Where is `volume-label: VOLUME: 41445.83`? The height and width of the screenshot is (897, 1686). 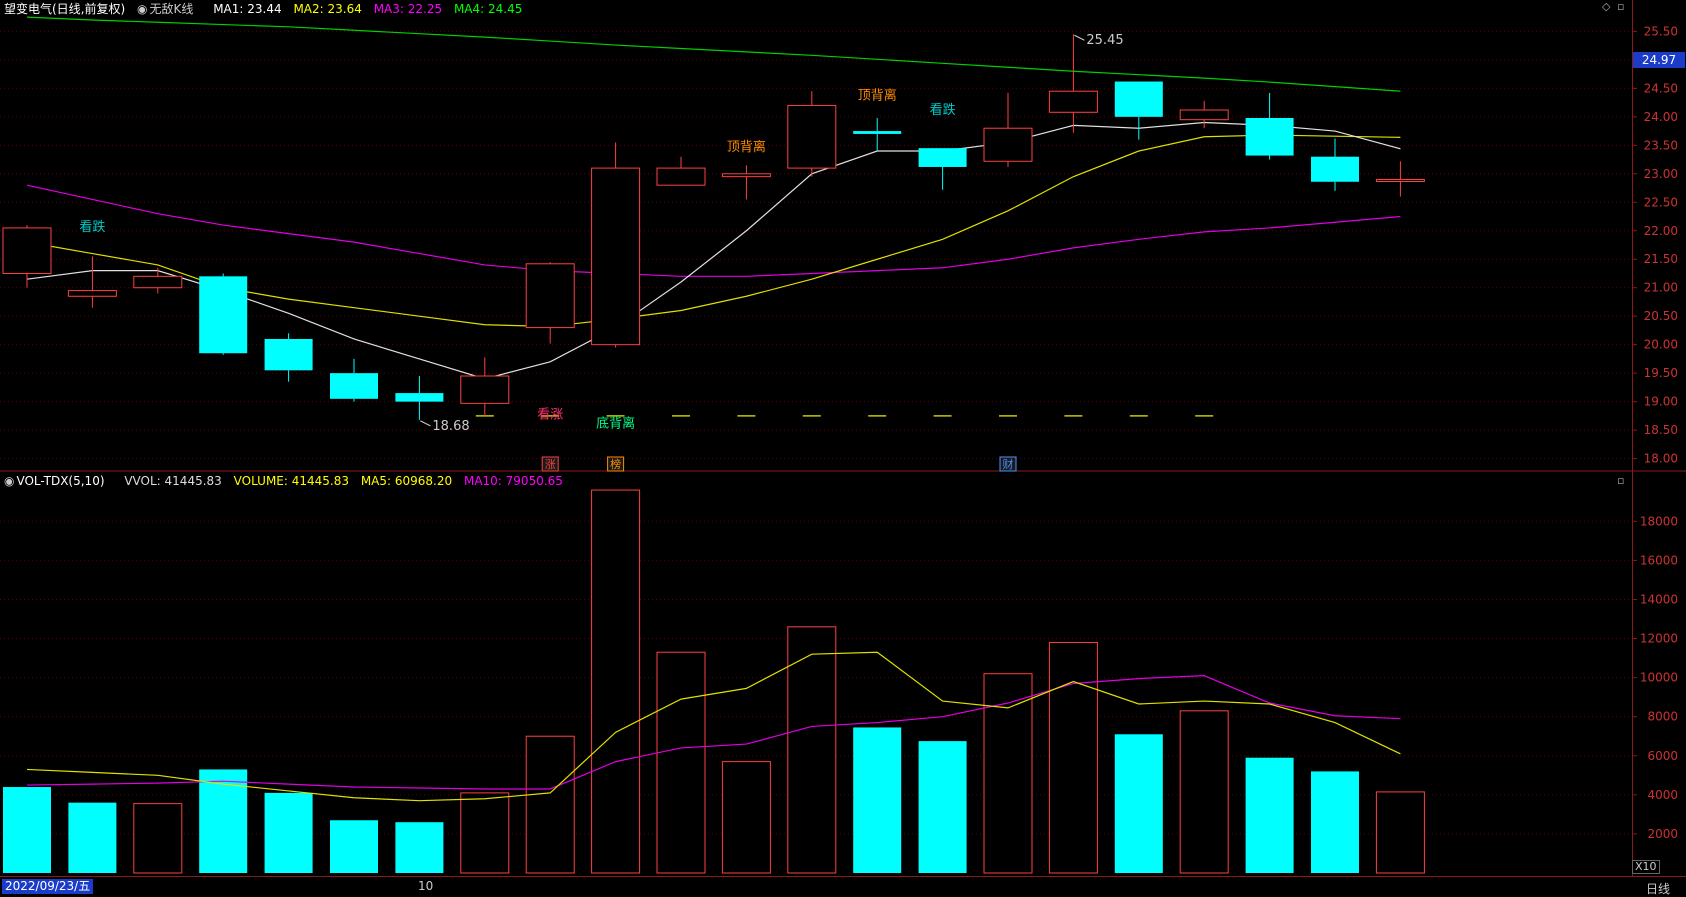
volume-label: VOLUME: 41445.83 is located at coordinates (291, 481).